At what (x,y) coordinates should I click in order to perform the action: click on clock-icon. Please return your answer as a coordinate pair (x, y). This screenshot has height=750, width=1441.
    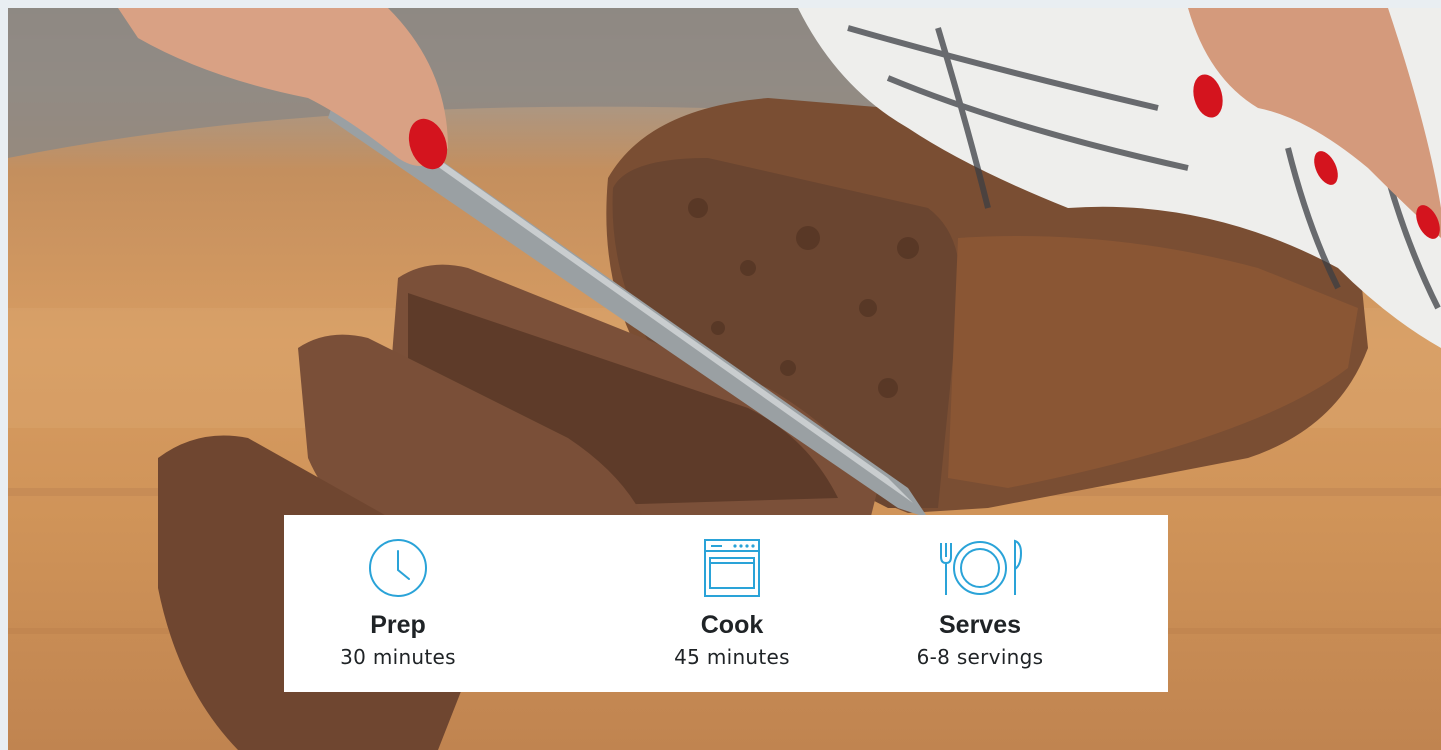
    Looking at the image, I should click on (398, 570).